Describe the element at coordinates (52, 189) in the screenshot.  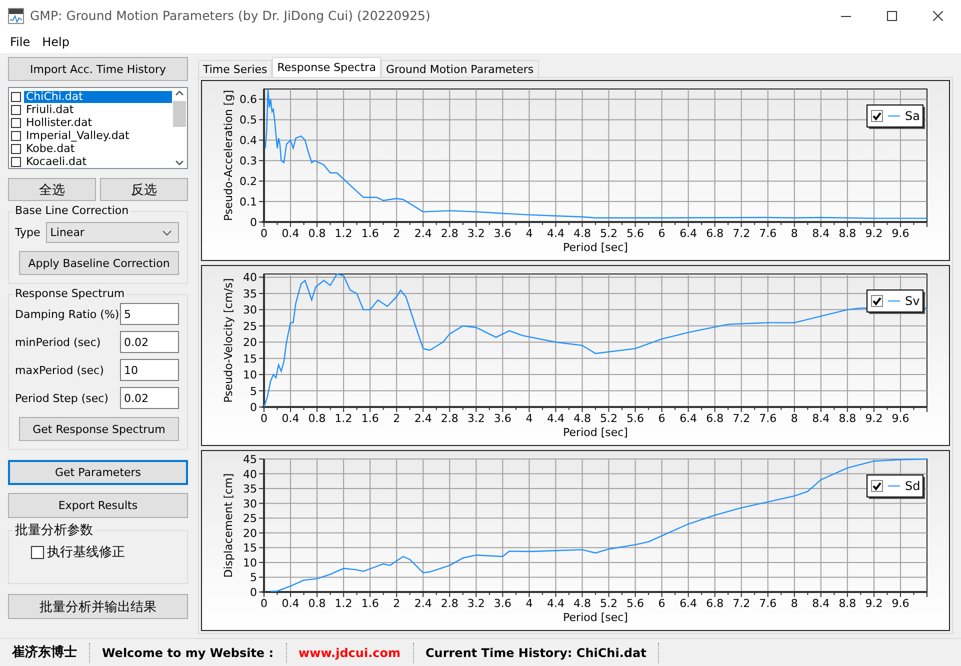
I see `select-all-button: 全选` at that location.